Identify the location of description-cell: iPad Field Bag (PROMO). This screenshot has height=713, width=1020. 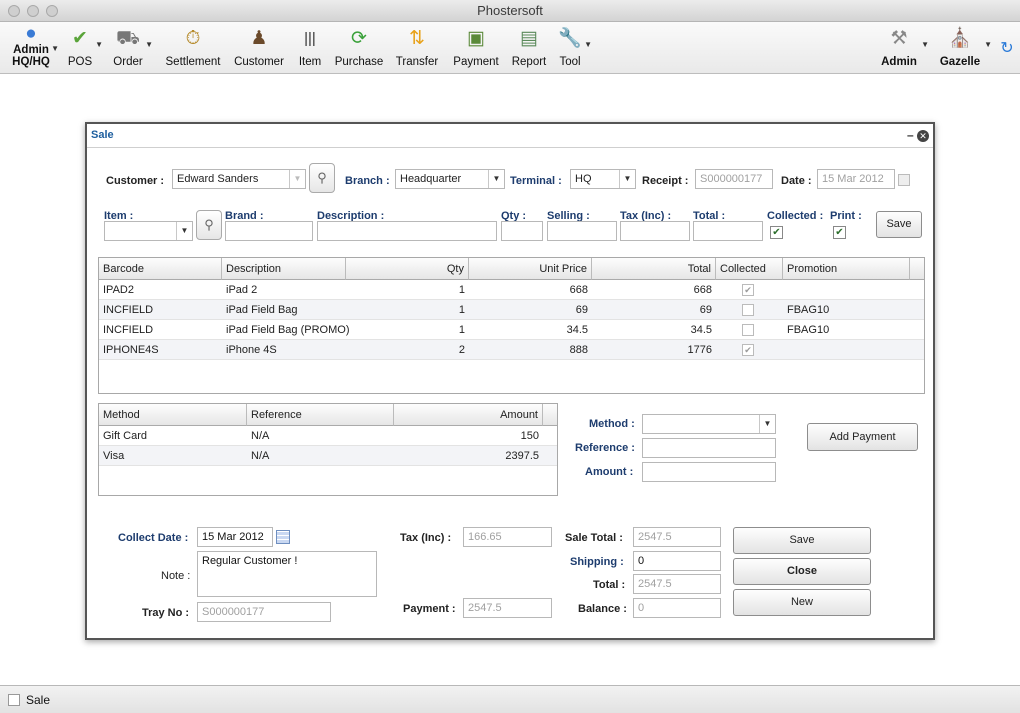
(288, 330).